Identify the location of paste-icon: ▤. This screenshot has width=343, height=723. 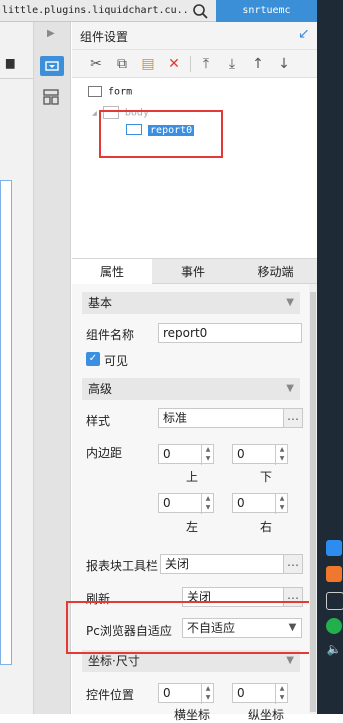
(148, 64).